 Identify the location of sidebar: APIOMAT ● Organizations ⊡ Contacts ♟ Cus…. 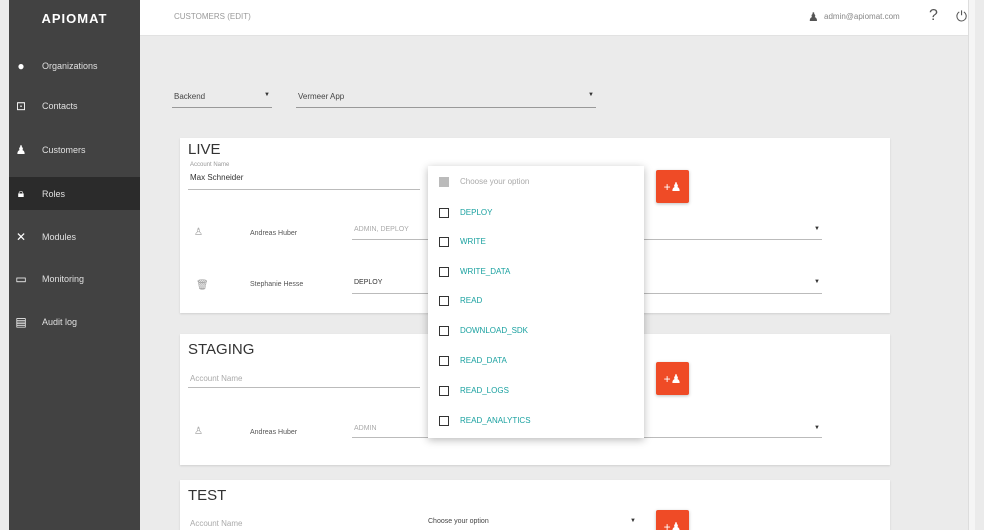
(74, 265).